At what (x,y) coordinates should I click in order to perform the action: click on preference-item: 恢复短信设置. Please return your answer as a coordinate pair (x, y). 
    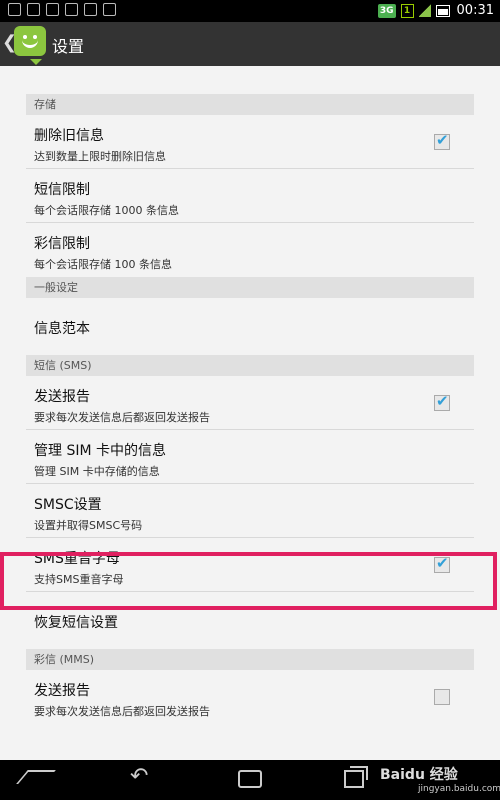
    Looking at the image, I should click on (250, 620).